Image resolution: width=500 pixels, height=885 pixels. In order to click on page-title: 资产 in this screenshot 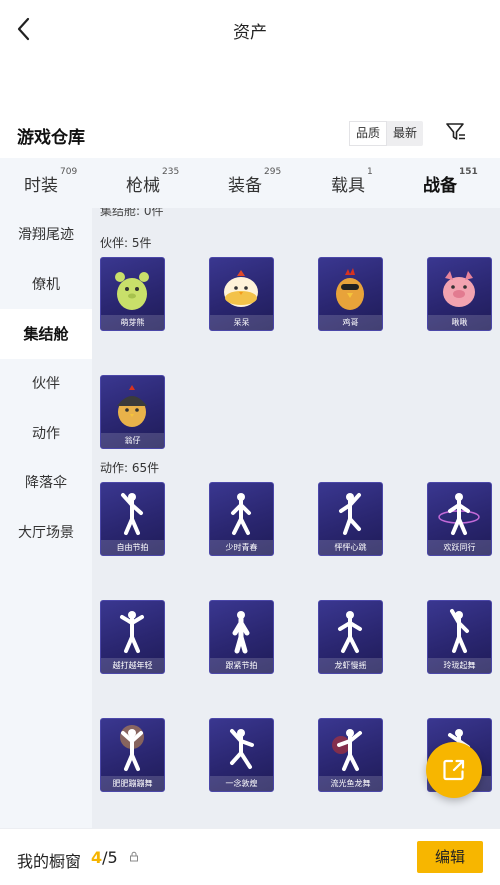, I will do `click(250, 33)`.